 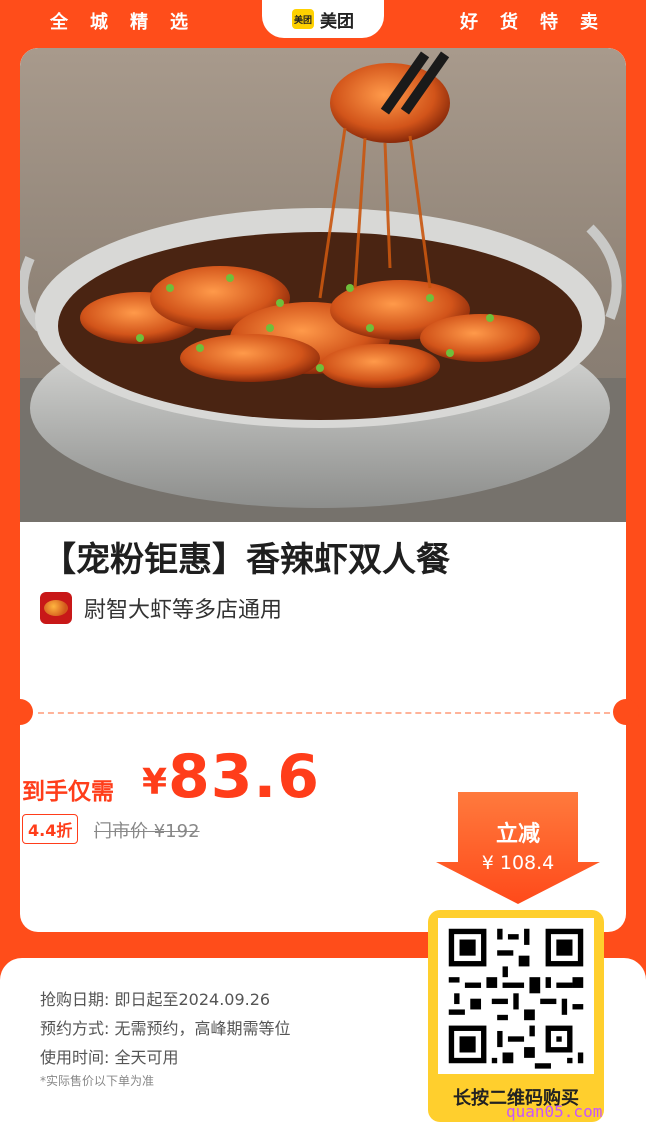 What do you see at coordinates (324, 713) in the screenshot?
I see `dashed-divider` at bounding box center [324, 713].